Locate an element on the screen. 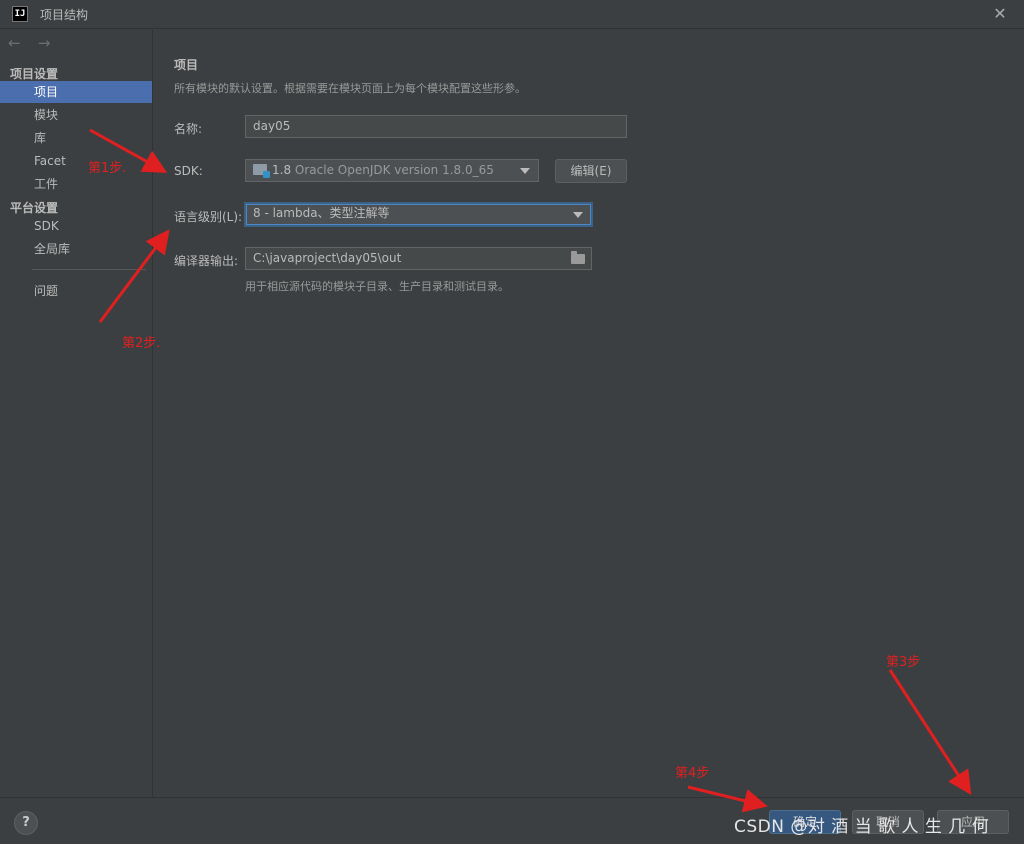 This screenshot has width=1024, height=844. ok-button: 确定 is located at coordinates (805, 822).